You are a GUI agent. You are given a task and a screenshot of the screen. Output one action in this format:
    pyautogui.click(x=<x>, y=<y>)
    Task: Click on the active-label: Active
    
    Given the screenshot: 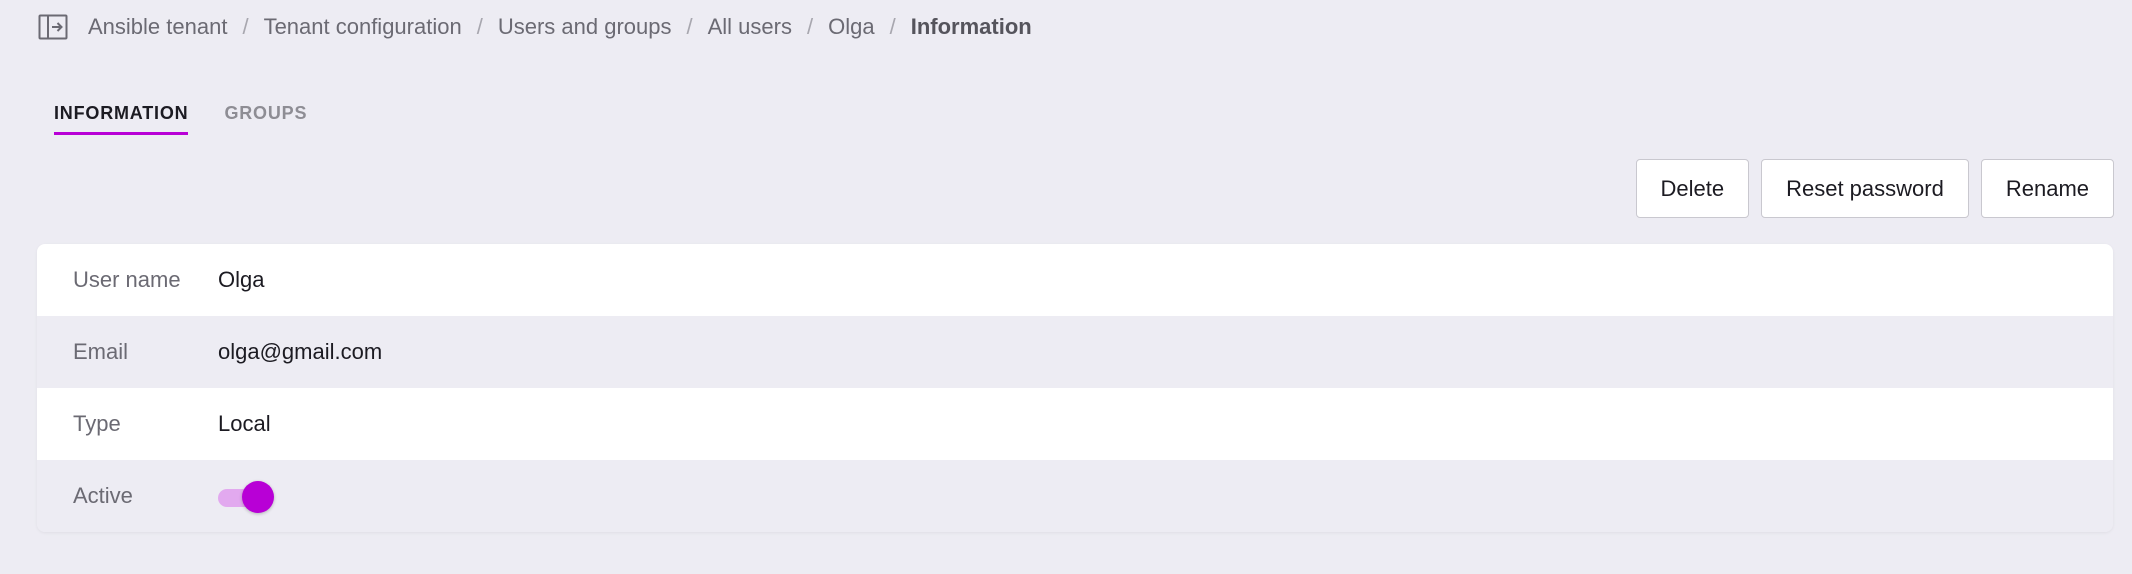 What is the action you would take?
    pyautogui.click(x=103, y=495)
    